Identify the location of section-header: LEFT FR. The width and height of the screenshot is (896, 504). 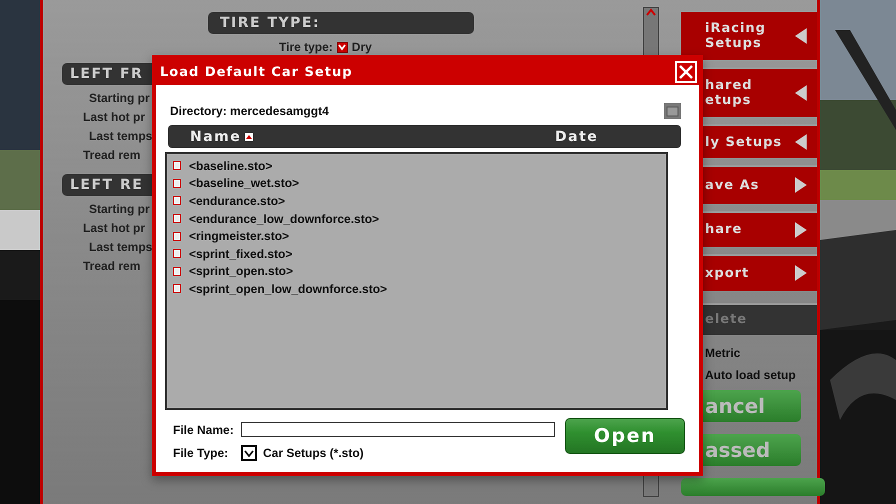
(107, 74).